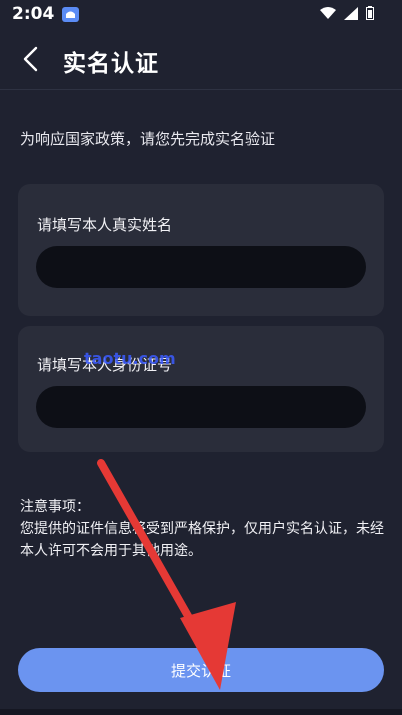 This screenshot has width=402, height=715. I want to click on page-title: 实名认证, so click(111, 64).